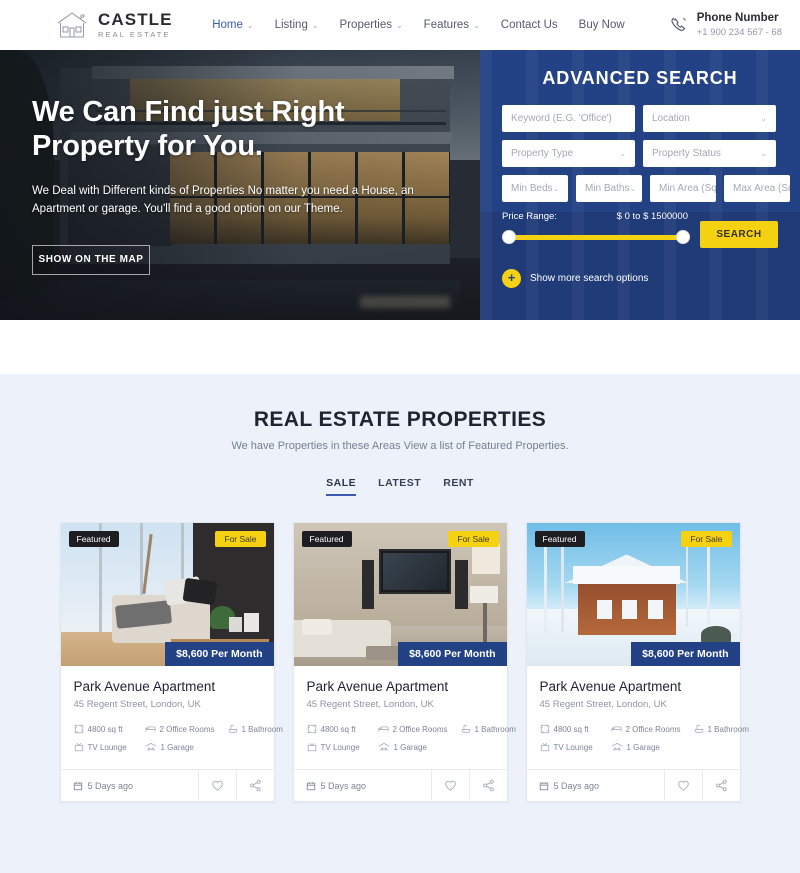 This screenshot has height=873, width=800. What do you see at coordinates (91, 259) in the screenshot?
I see `show-on-map-button: SHOW ON THE MAP` at bounding box center [91, 259].